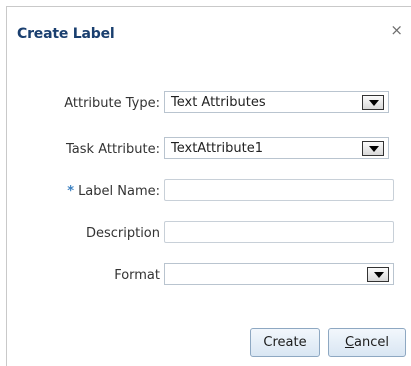 The width and height of the screenshot is (411, 366). What do you see at coordinates (137, 275) in the screenshot?
I see `format-label: Format` at bounding box center [137, 275].